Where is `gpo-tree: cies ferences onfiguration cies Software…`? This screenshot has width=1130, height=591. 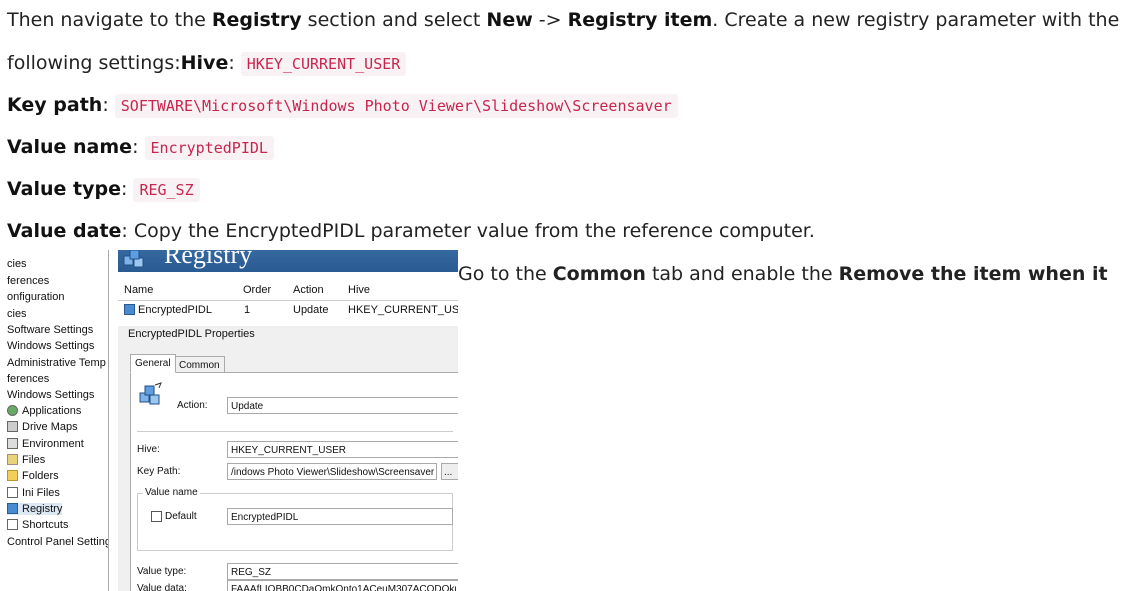
gpo-tree: cies ferences onfiguration cies Software… is located at coordinates (54, 420).